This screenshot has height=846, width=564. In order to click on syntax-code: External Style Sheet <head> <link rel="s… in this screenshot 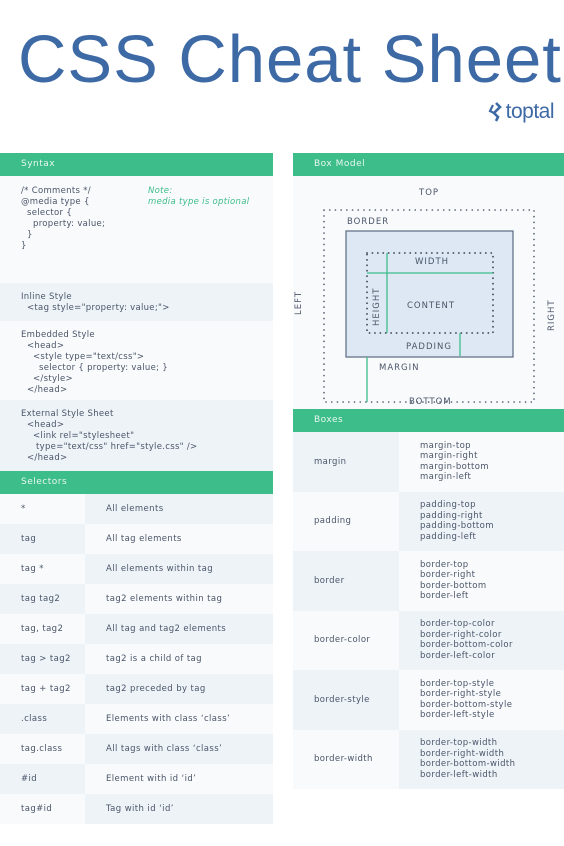, I will do `click(109, 436)`.